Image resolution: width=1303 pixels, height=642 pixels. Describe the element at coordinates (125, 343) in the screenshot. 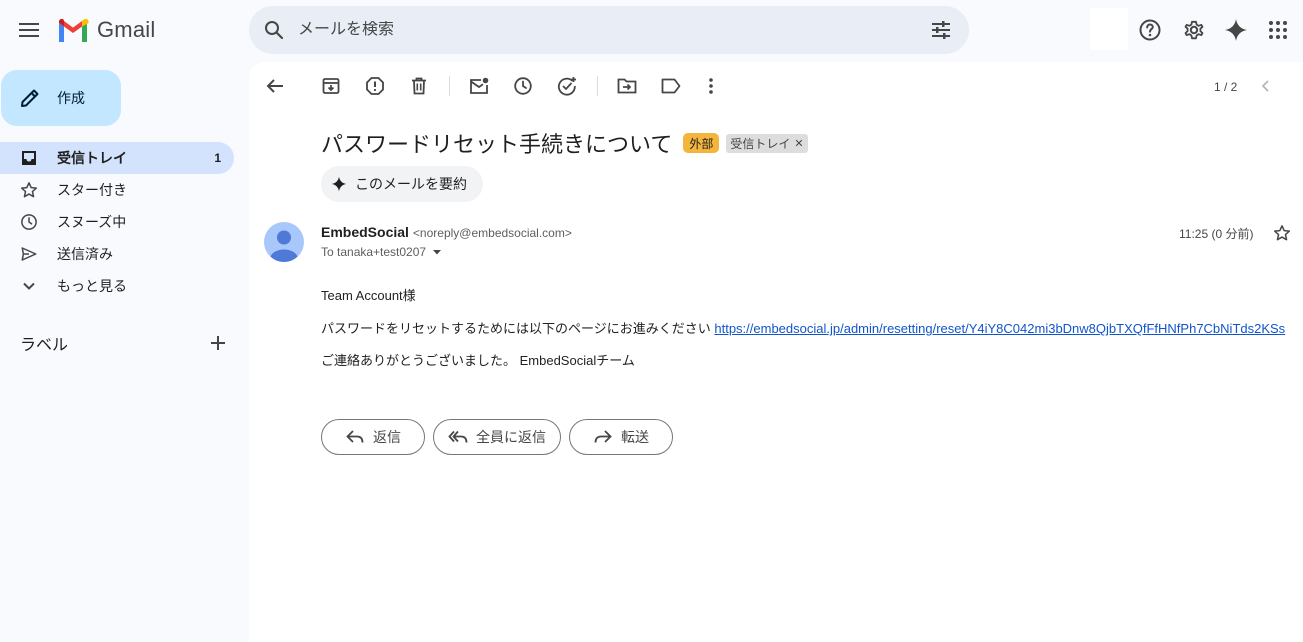

I see `labels-section: ラベル` at that location.